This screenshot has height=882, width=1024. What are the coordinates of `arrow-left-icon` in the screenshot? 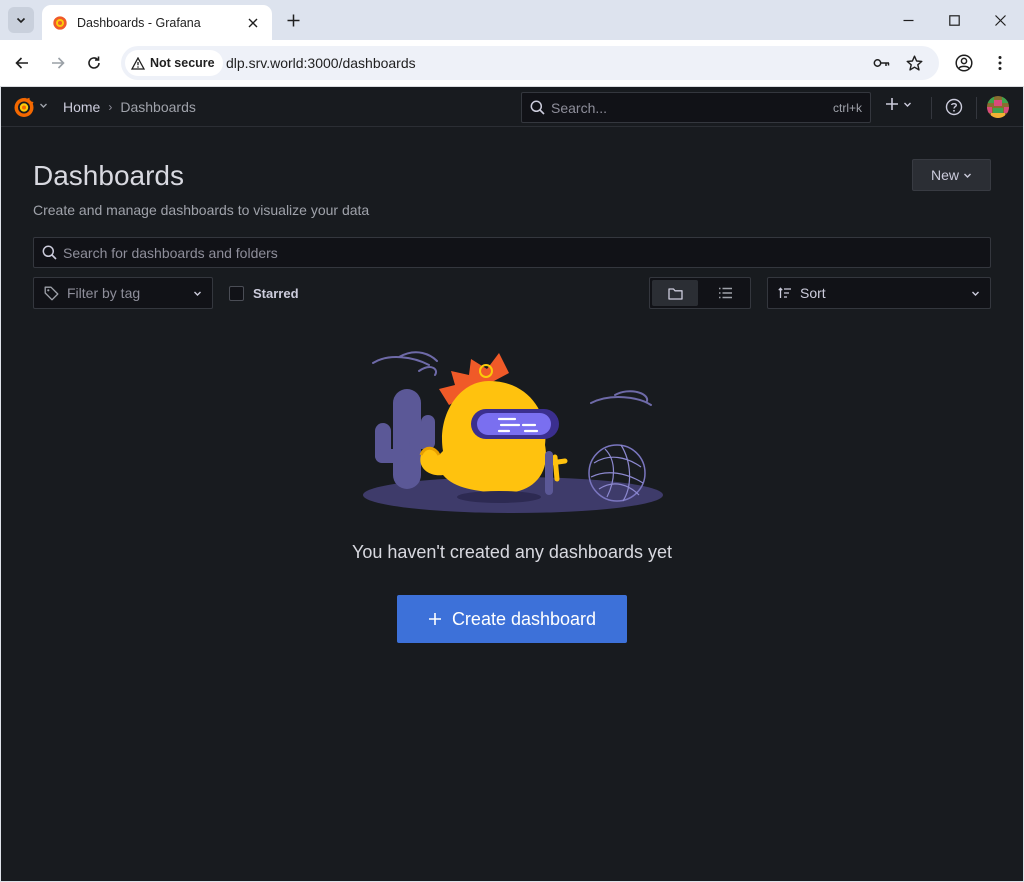 It's located at (21, 63).